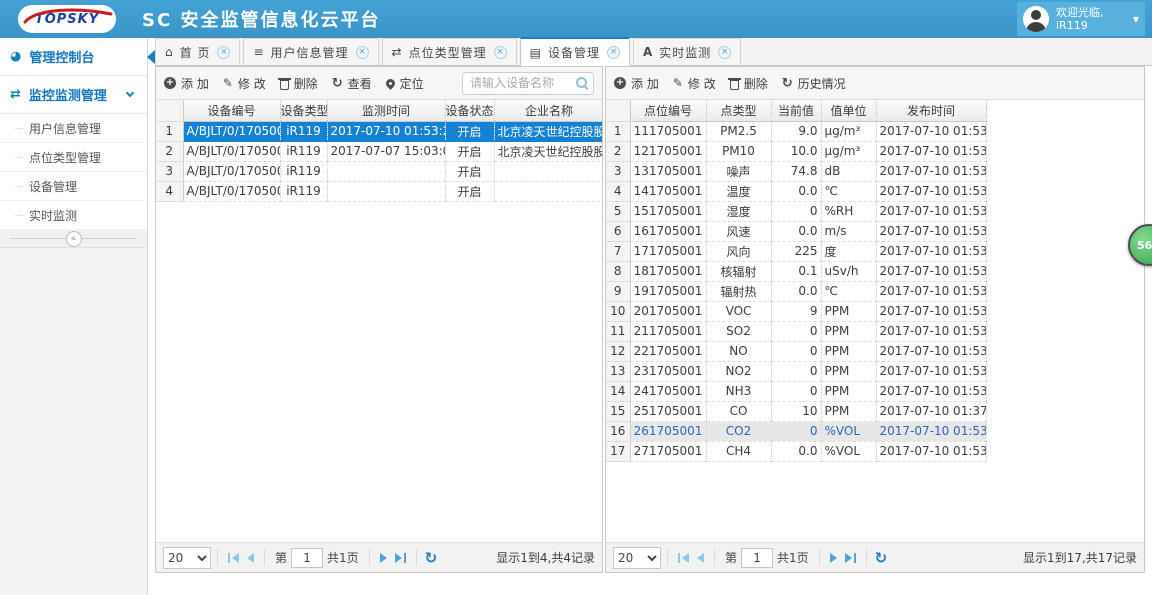 Image resolution: width=1152 pixels, height=595 pixels. I want to click on table-cell: m/s, so click(849, 231).